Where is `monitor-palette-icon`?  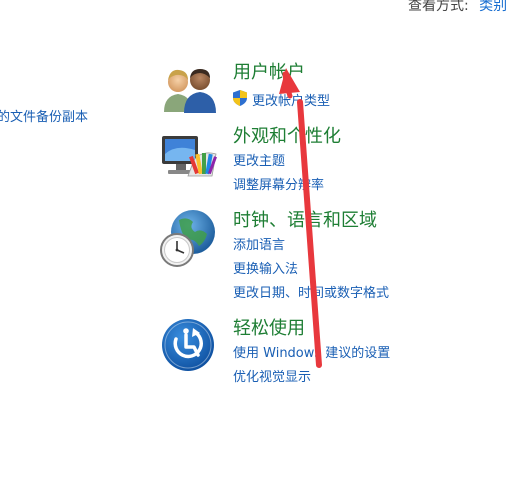 monitor-palette-icon is located at coordinates (188, 156).